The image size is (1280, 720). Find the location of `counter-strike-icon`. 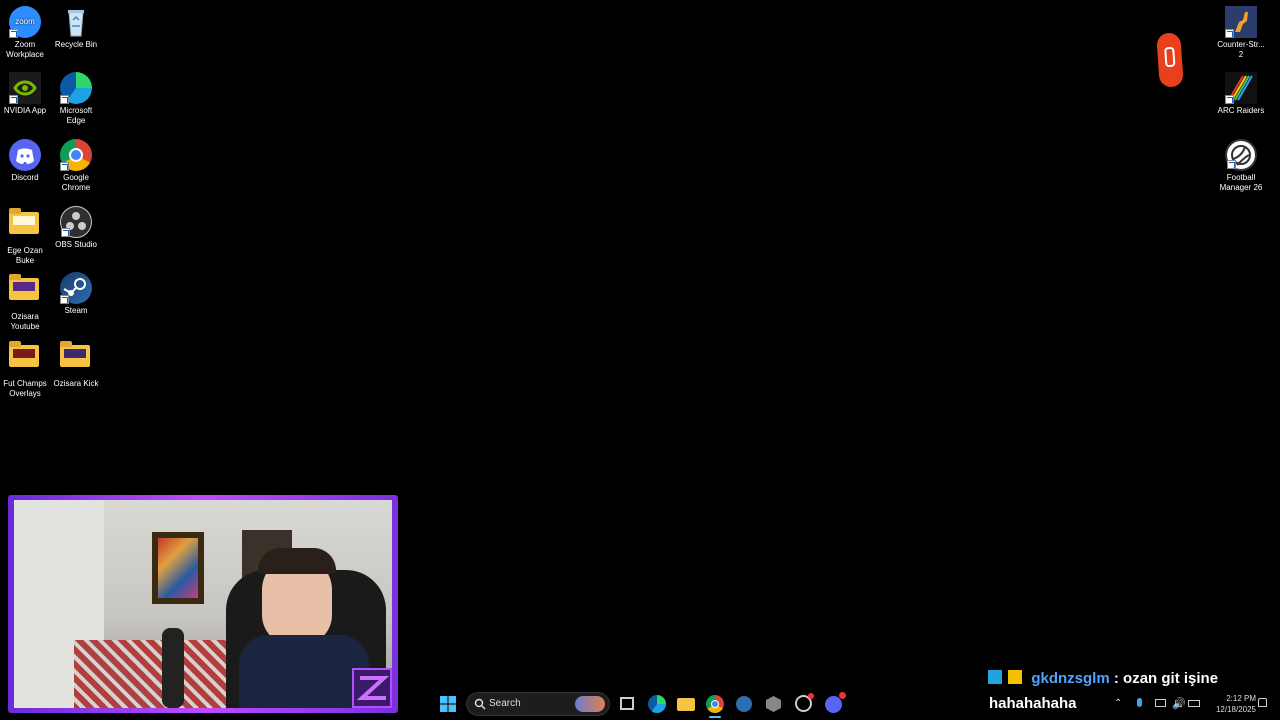

counter-strike-icon is located at coordinates (1241, 22).